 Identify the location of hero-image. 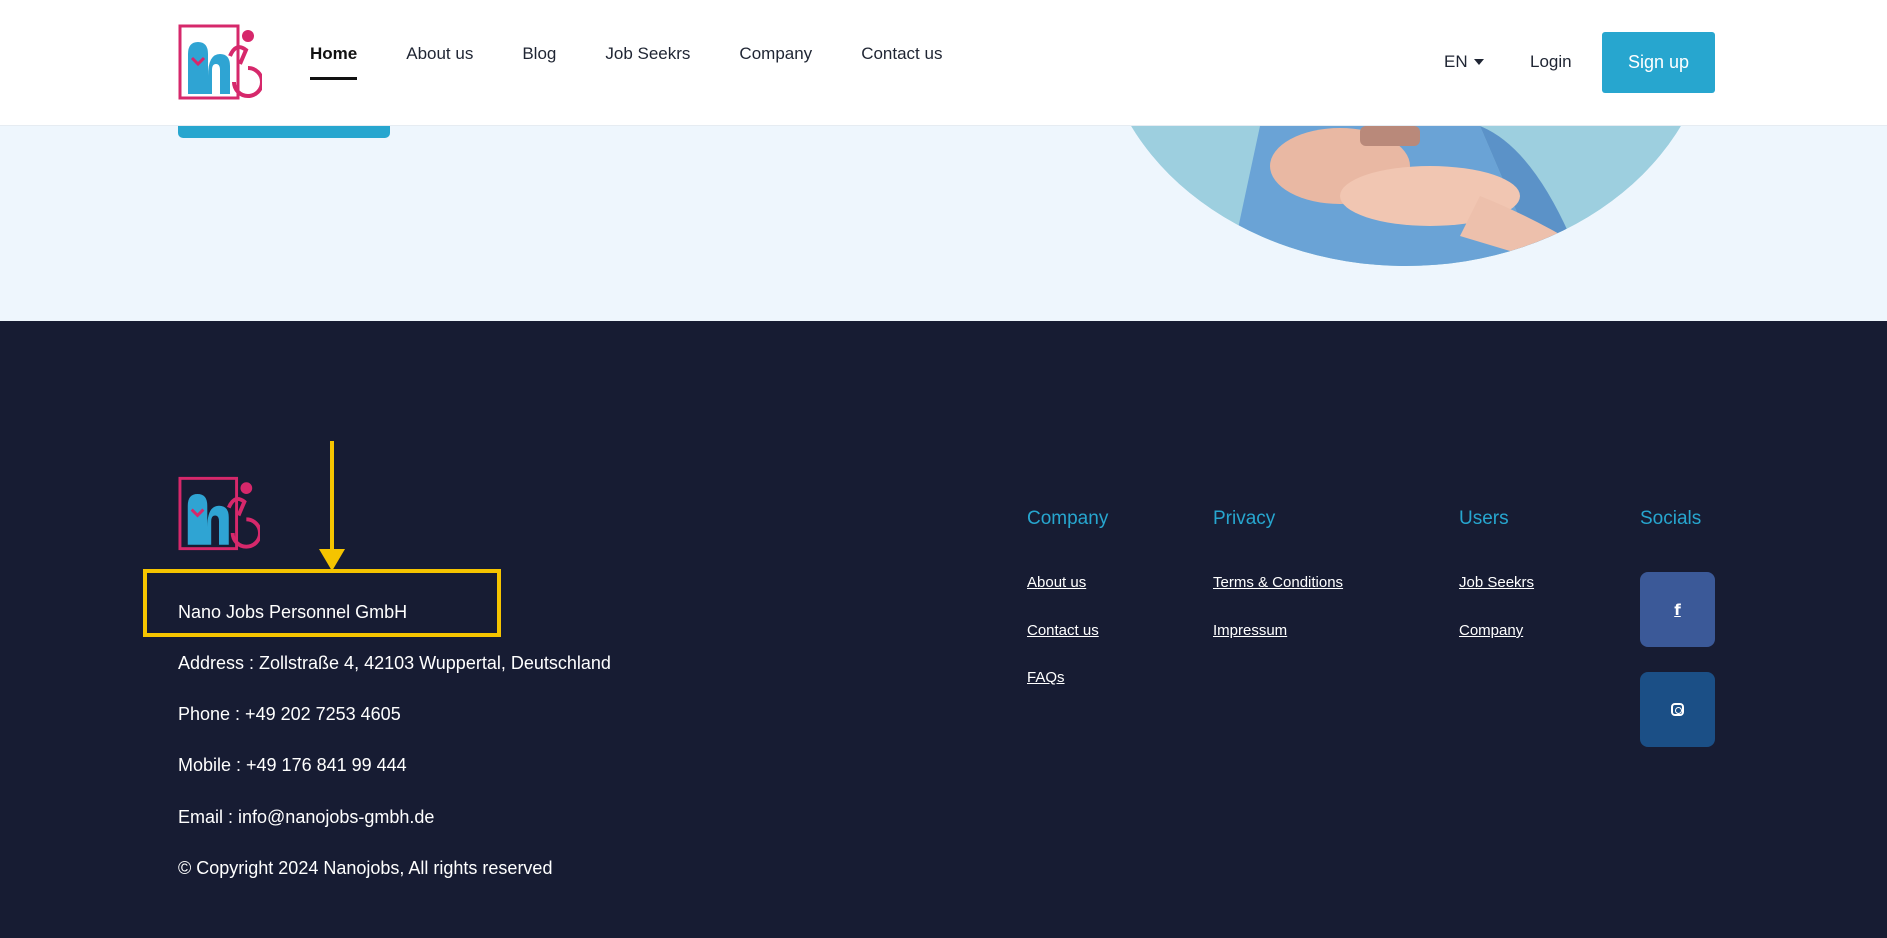
(1406, 196).